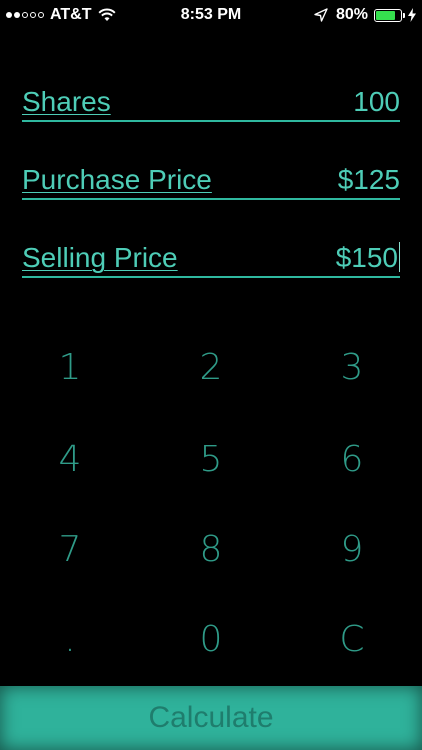 This screenshot has height=750, width=422. I want to click on selling-price-field: Selling Price $150, so click(211, 256).